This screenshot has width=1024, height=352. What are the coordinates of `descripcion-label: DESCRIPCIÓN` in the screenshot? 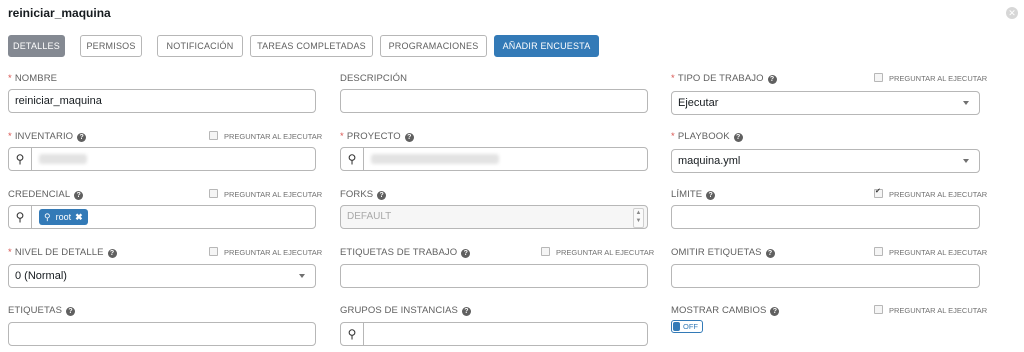 It's located at (374, 78).